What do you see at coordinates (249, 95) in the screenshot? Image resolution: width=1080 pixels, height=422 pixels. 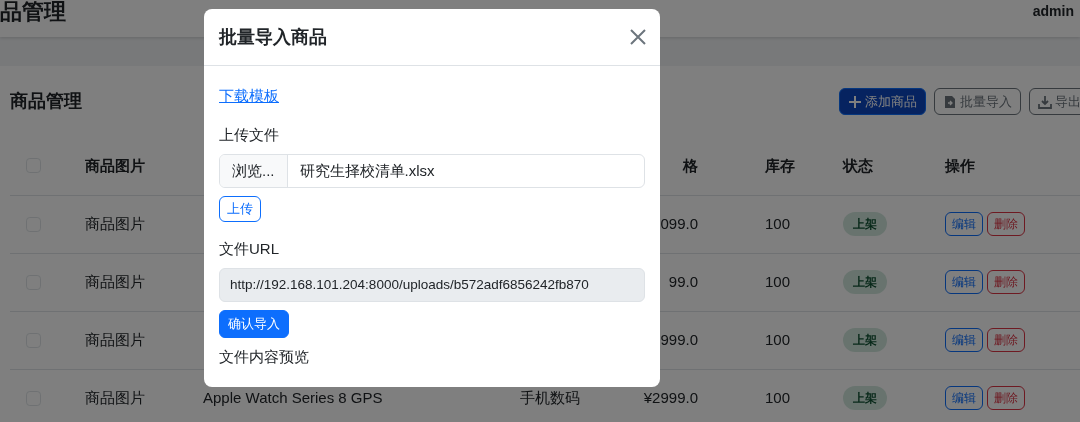 I see `download-link: 下载模板` at bounding box center [249, 95].